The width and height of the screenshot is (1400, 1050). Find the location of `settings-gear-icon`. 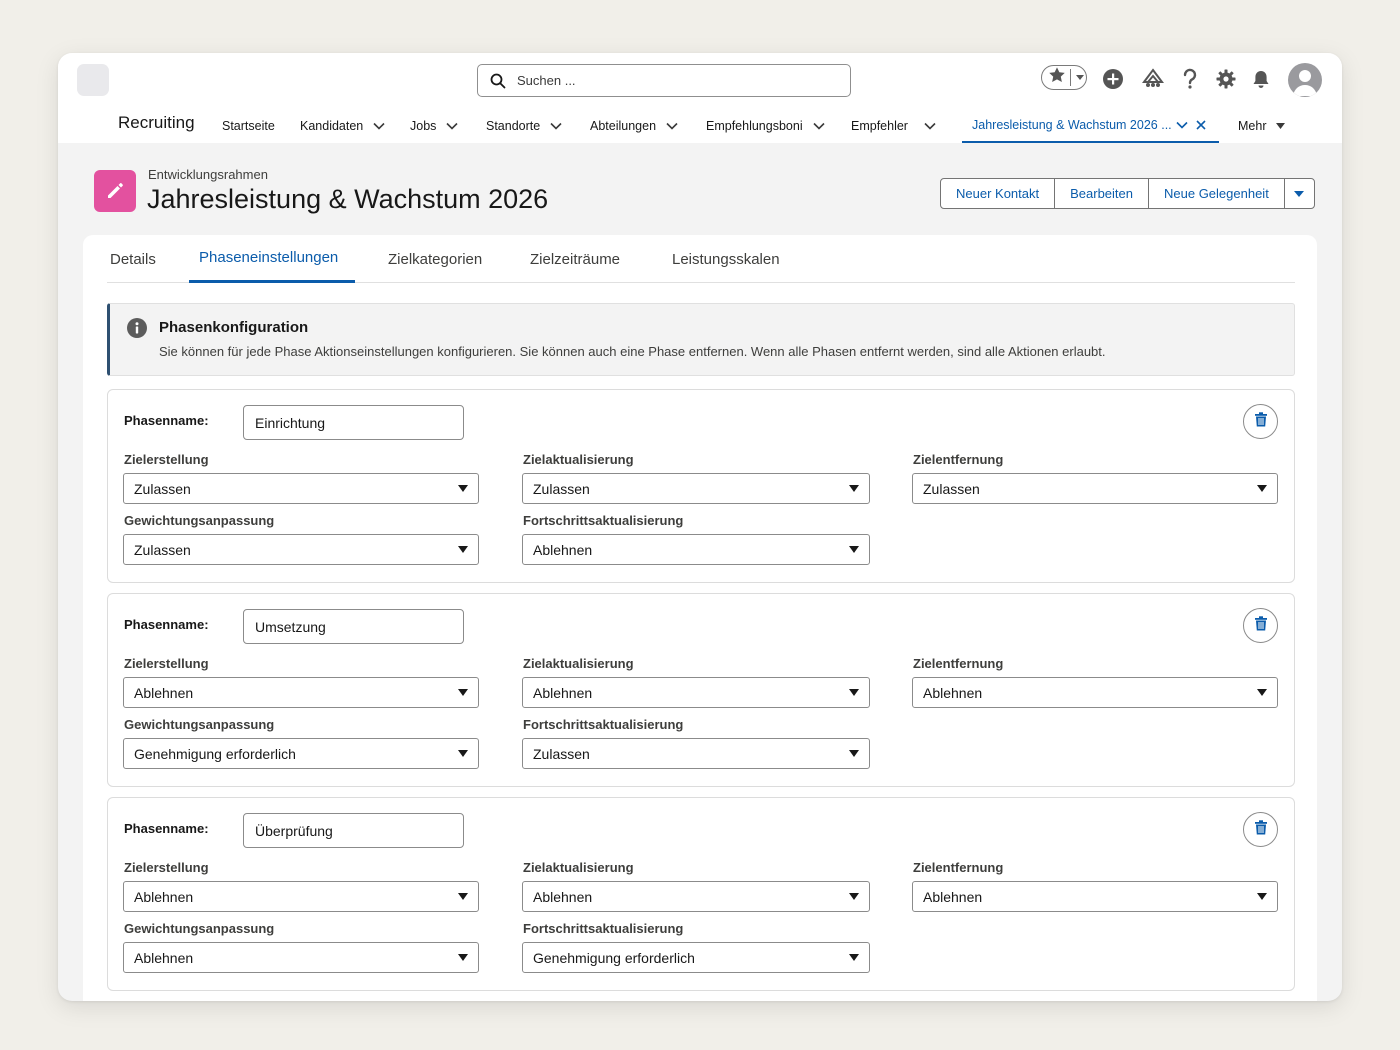

settings-gear-icon is located at coordinates (1226, 79).